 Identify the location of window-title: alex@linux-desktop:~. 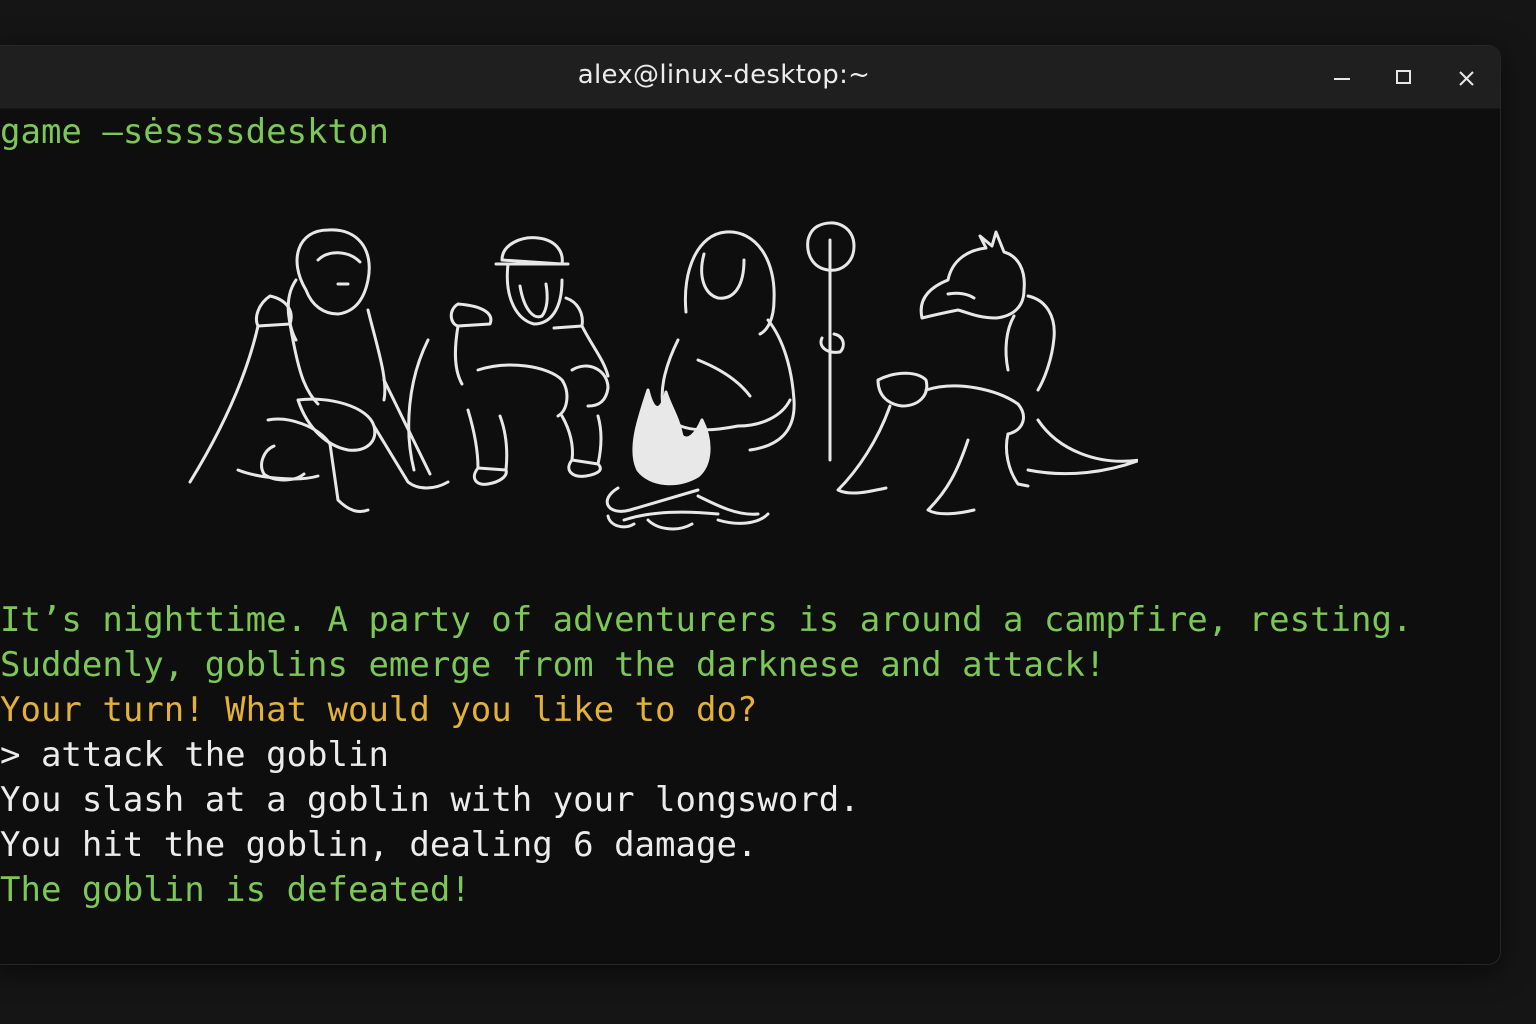
(724, 75).